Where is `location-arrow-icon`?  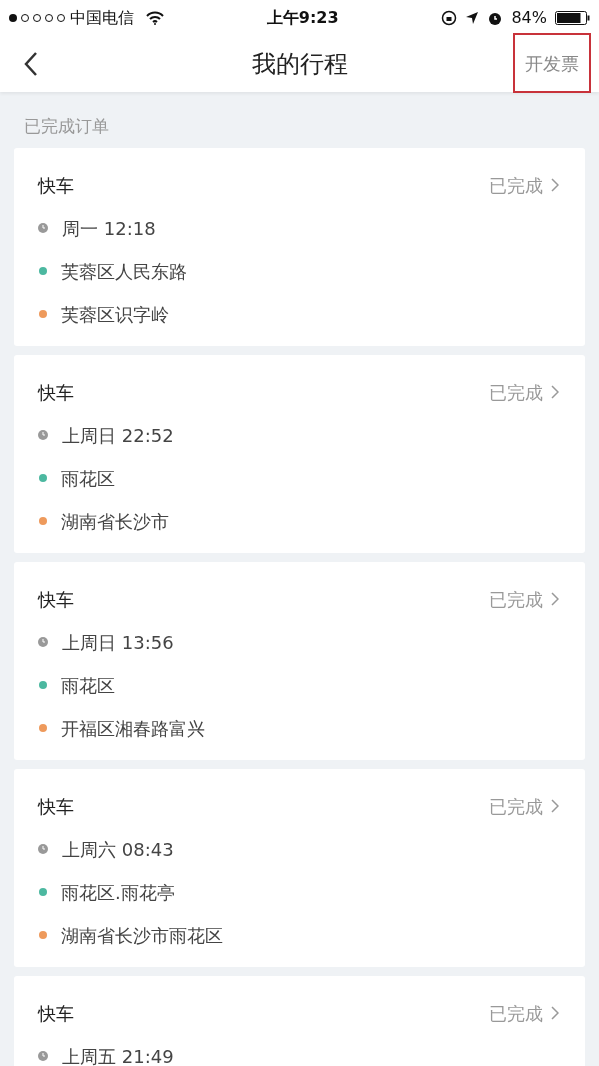
location-arrow-icon is located at coordinates (472, 18).